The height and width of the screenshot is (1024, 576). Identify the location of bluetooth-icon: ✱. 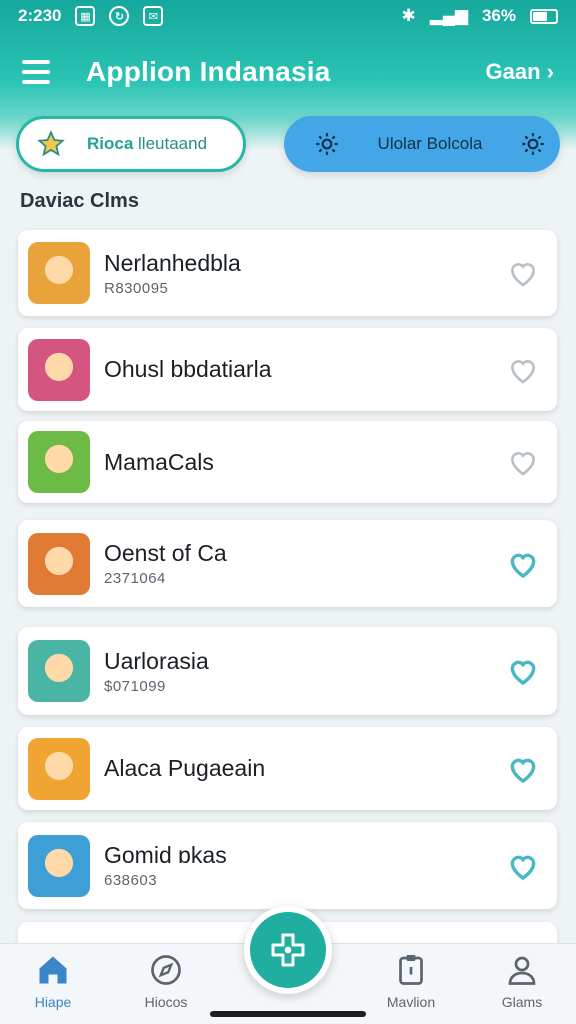
(408, 15).